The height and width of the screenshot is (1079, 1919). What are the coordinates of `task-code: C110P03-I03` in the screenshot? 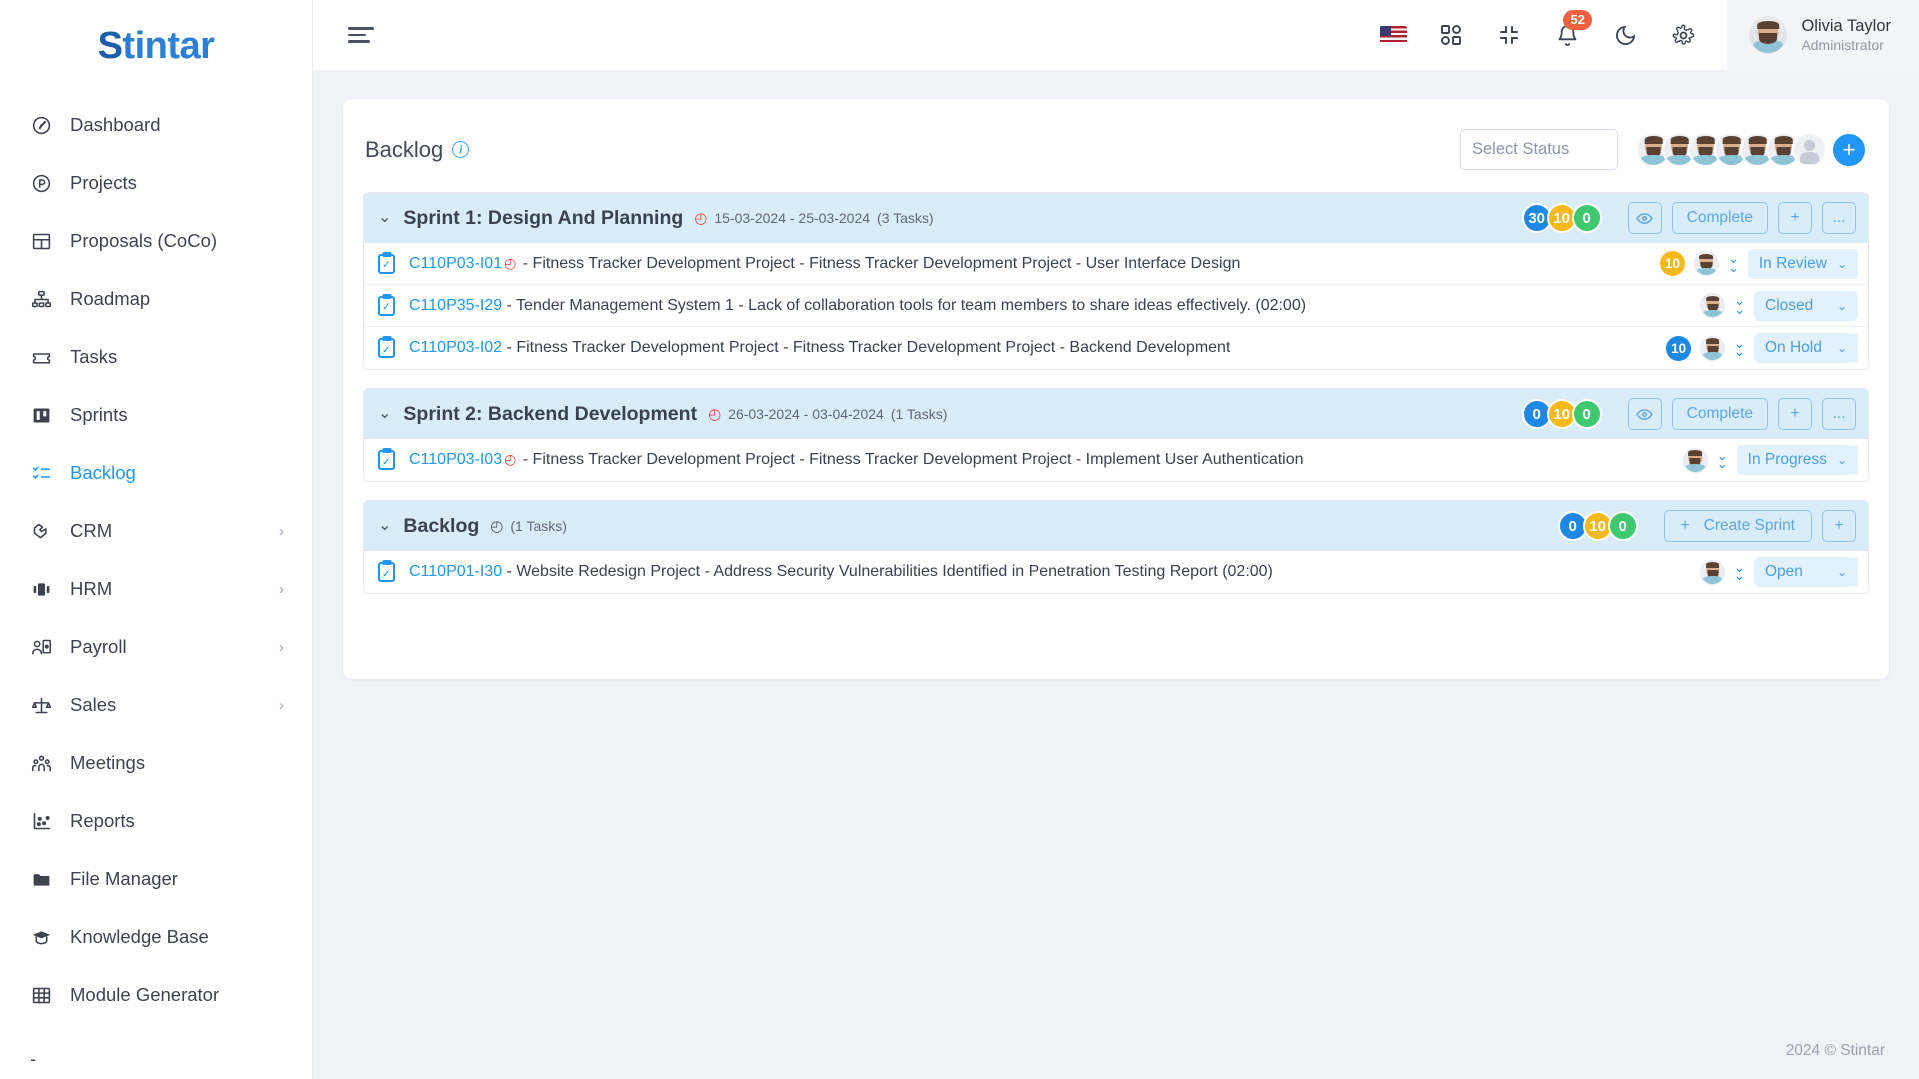 It's located at (455, 459).